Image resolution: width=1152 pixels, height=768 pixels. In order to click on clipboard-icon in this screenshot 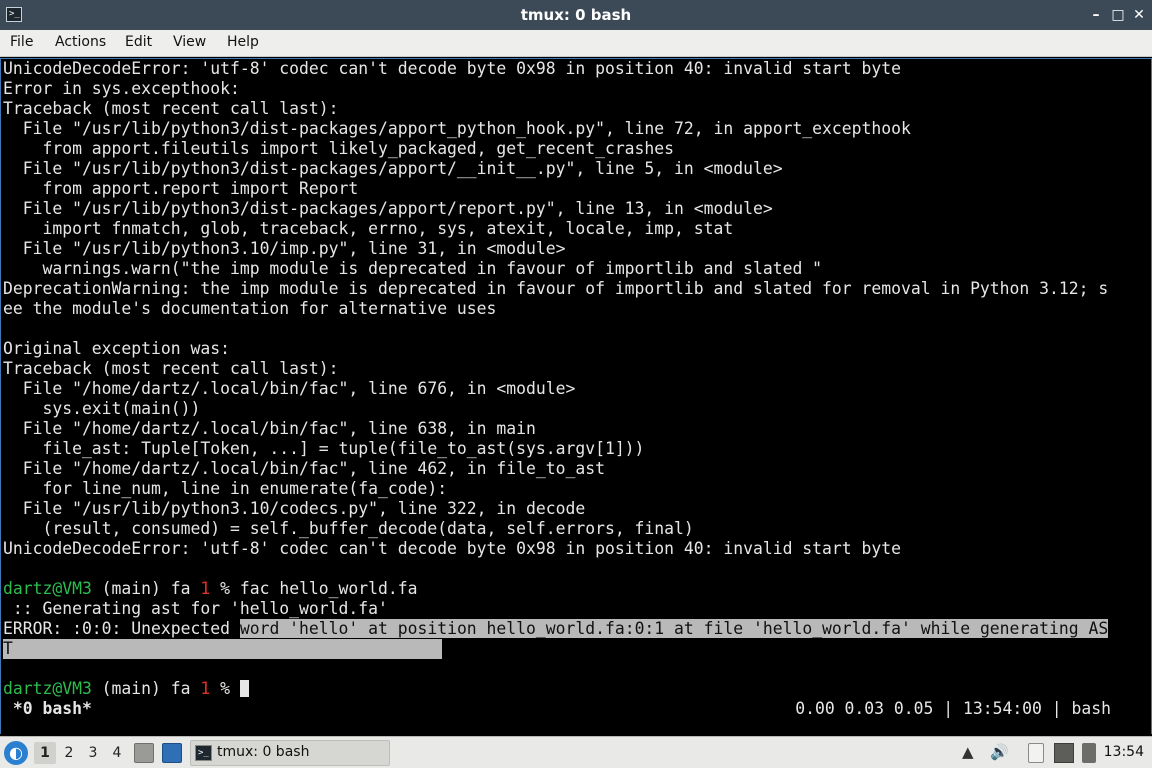, I will do `click(1036, 753)`.